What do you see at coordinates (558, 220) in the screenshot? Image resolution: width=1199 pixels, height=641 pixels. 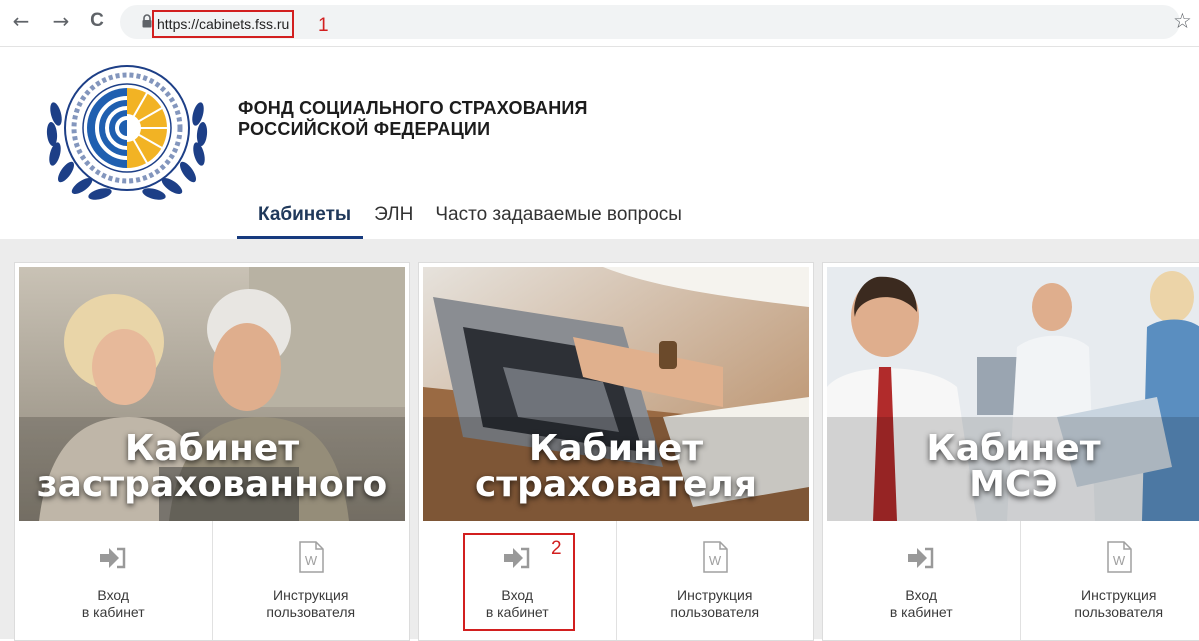 I see `tab-faq: Часто задаваемые вопросы` at bounding box center [558, 220].